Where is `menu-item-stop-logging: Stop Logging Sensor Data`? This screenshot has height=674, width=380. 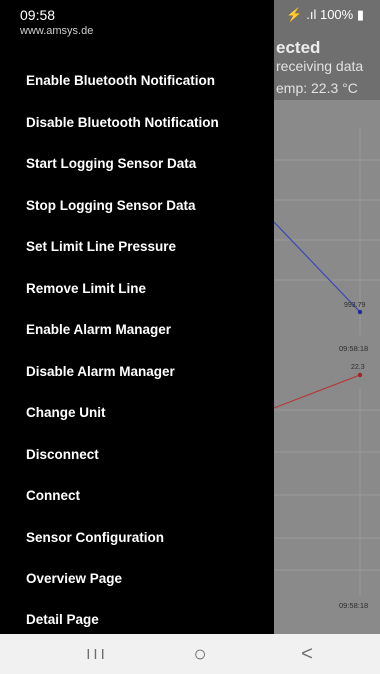 menu-item-stop-logging: Stop Logging Sensor Data is located at coordinates (137, 205).